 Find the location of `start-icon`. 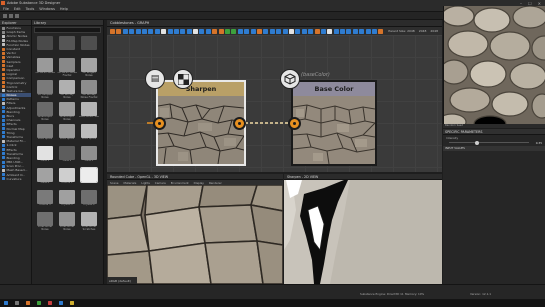

start-icon is located at coordinates (6, 303).